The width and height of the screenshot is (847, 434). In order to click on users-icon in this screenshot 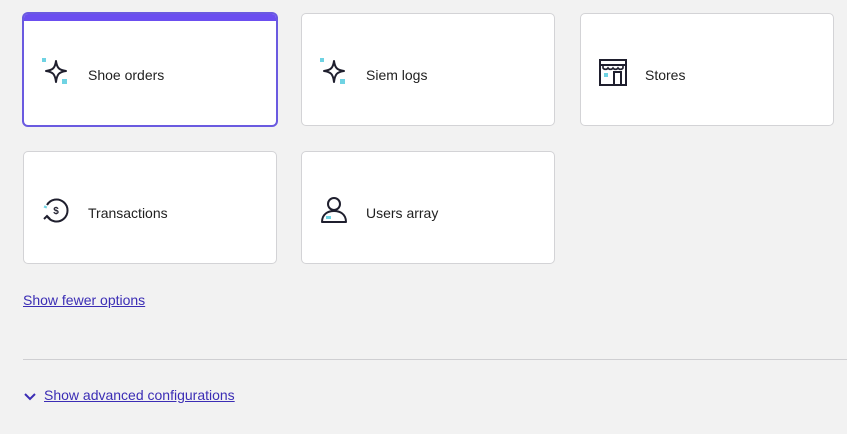, I will do `click(334, 210)`.